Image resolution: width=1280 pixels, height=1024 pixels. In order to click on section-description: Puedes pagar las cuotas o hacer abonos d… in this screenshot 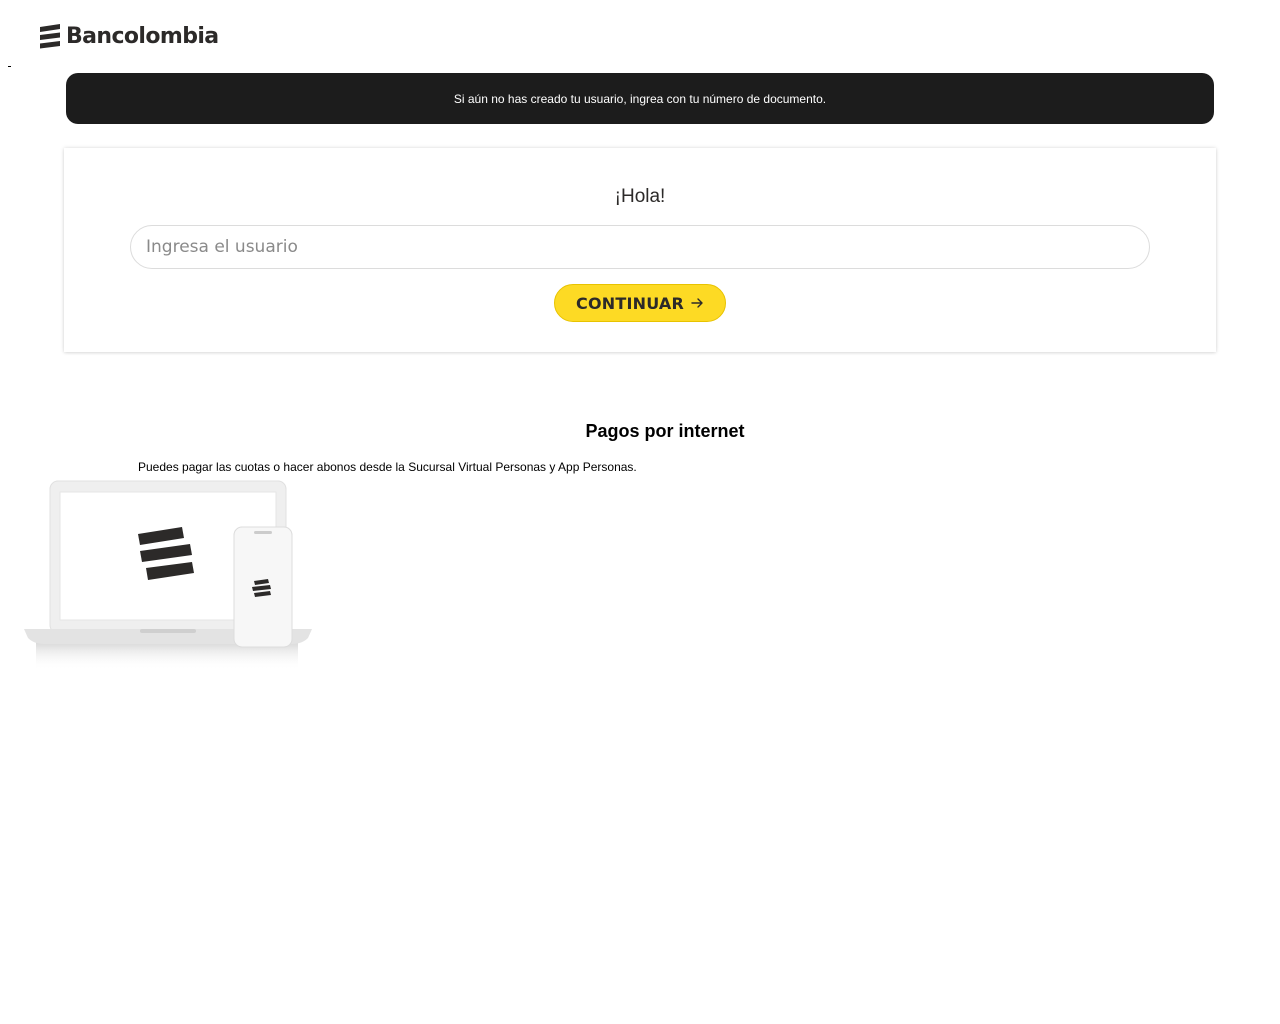, I will do `click(387, 467)`.